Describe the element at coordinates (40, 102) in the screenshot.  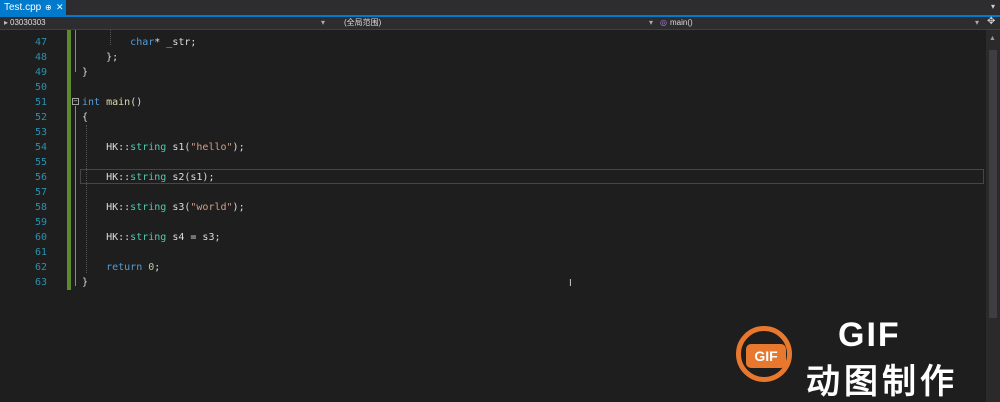
I see `line-number: 51` at that location.